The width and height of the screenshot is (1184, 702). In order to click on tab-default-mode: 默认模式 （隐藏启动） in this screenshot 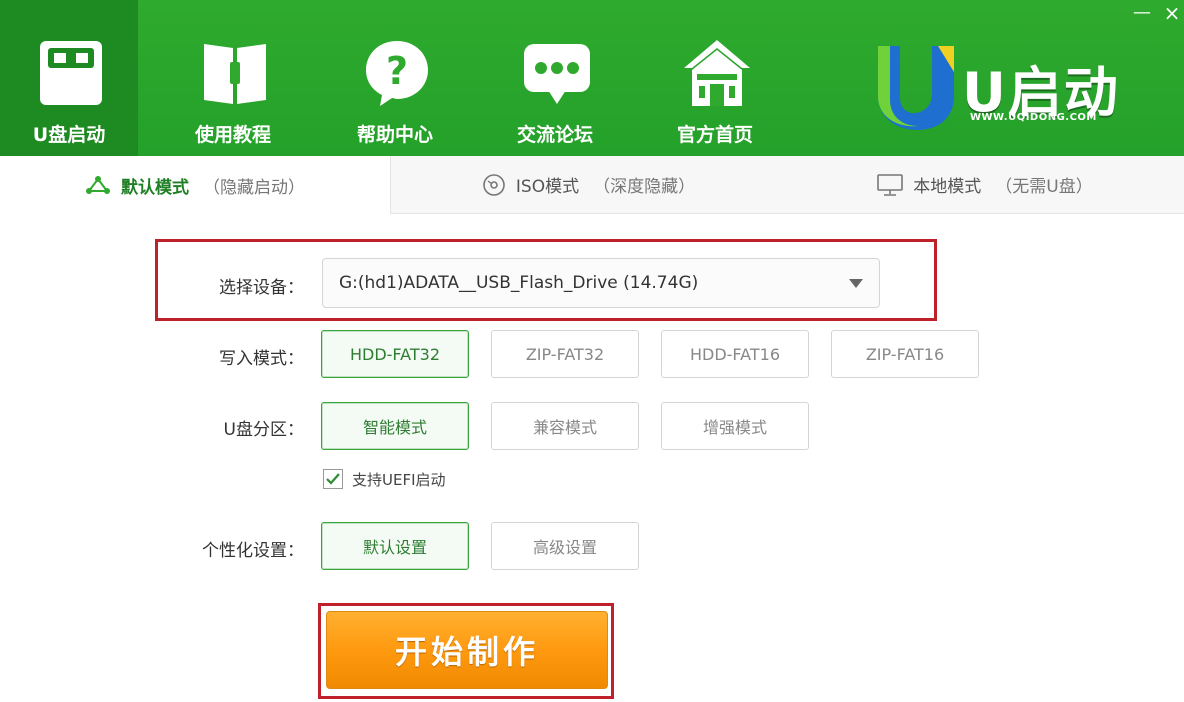, I will do `click(195, 185)`.